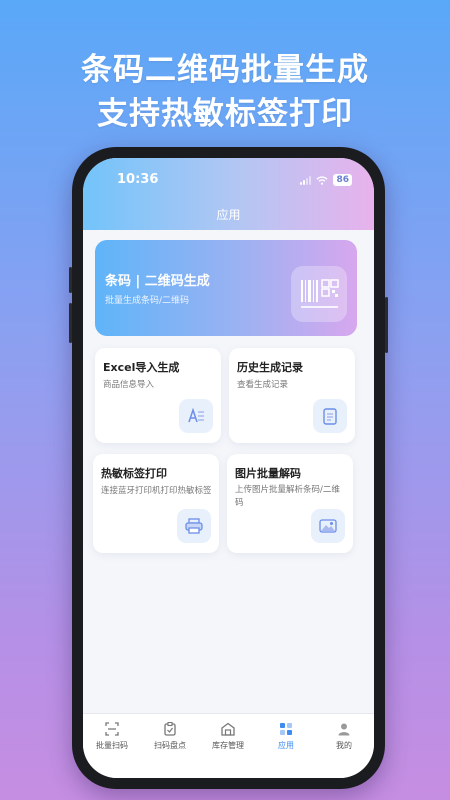 The image size is (450, 800). Describe the element at coordinates (170, 745) in the screenshot. I see `tab-label: 扫码盘点` at that location.